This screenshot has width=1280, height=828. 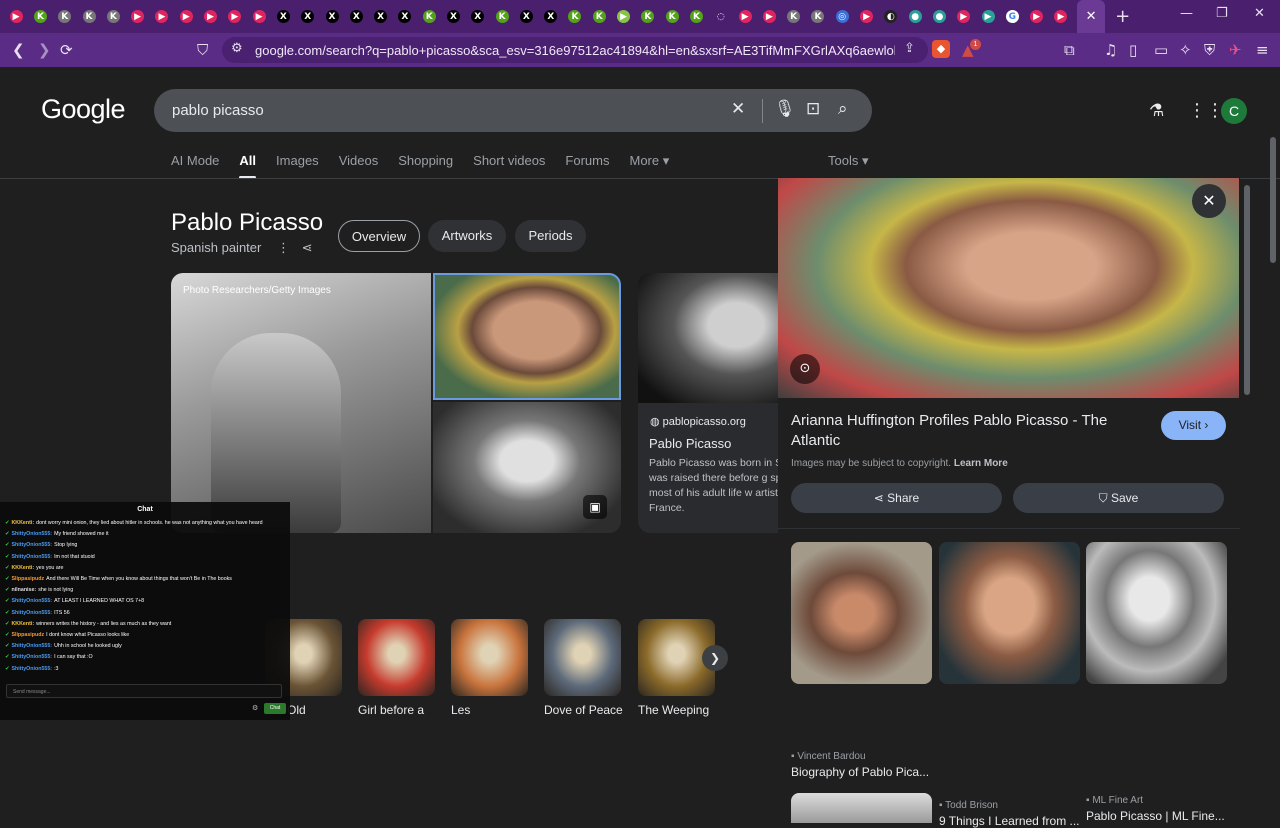 I want to click on close-preview-icon: ✕, so click(x=1209, y=201).